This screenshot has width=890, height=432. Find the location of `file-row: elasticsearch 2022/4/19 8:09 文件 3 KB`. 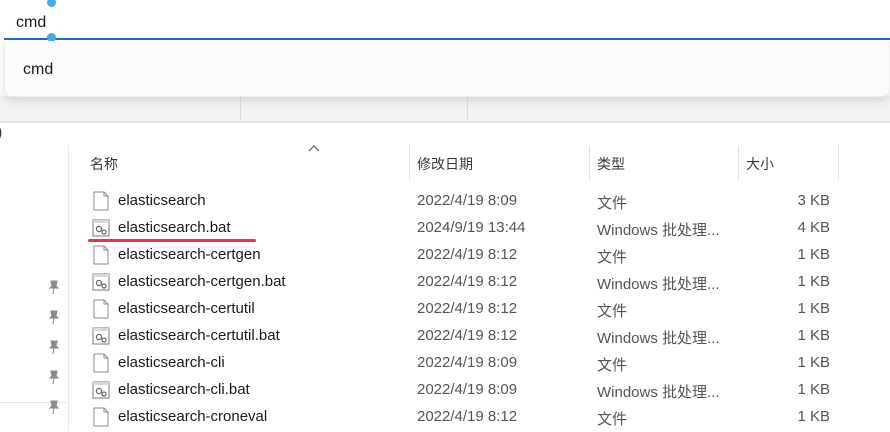

file-row: elasticsearch 2022/4/19 8:09 文件 3 KB is located at coordinates (479, 200).